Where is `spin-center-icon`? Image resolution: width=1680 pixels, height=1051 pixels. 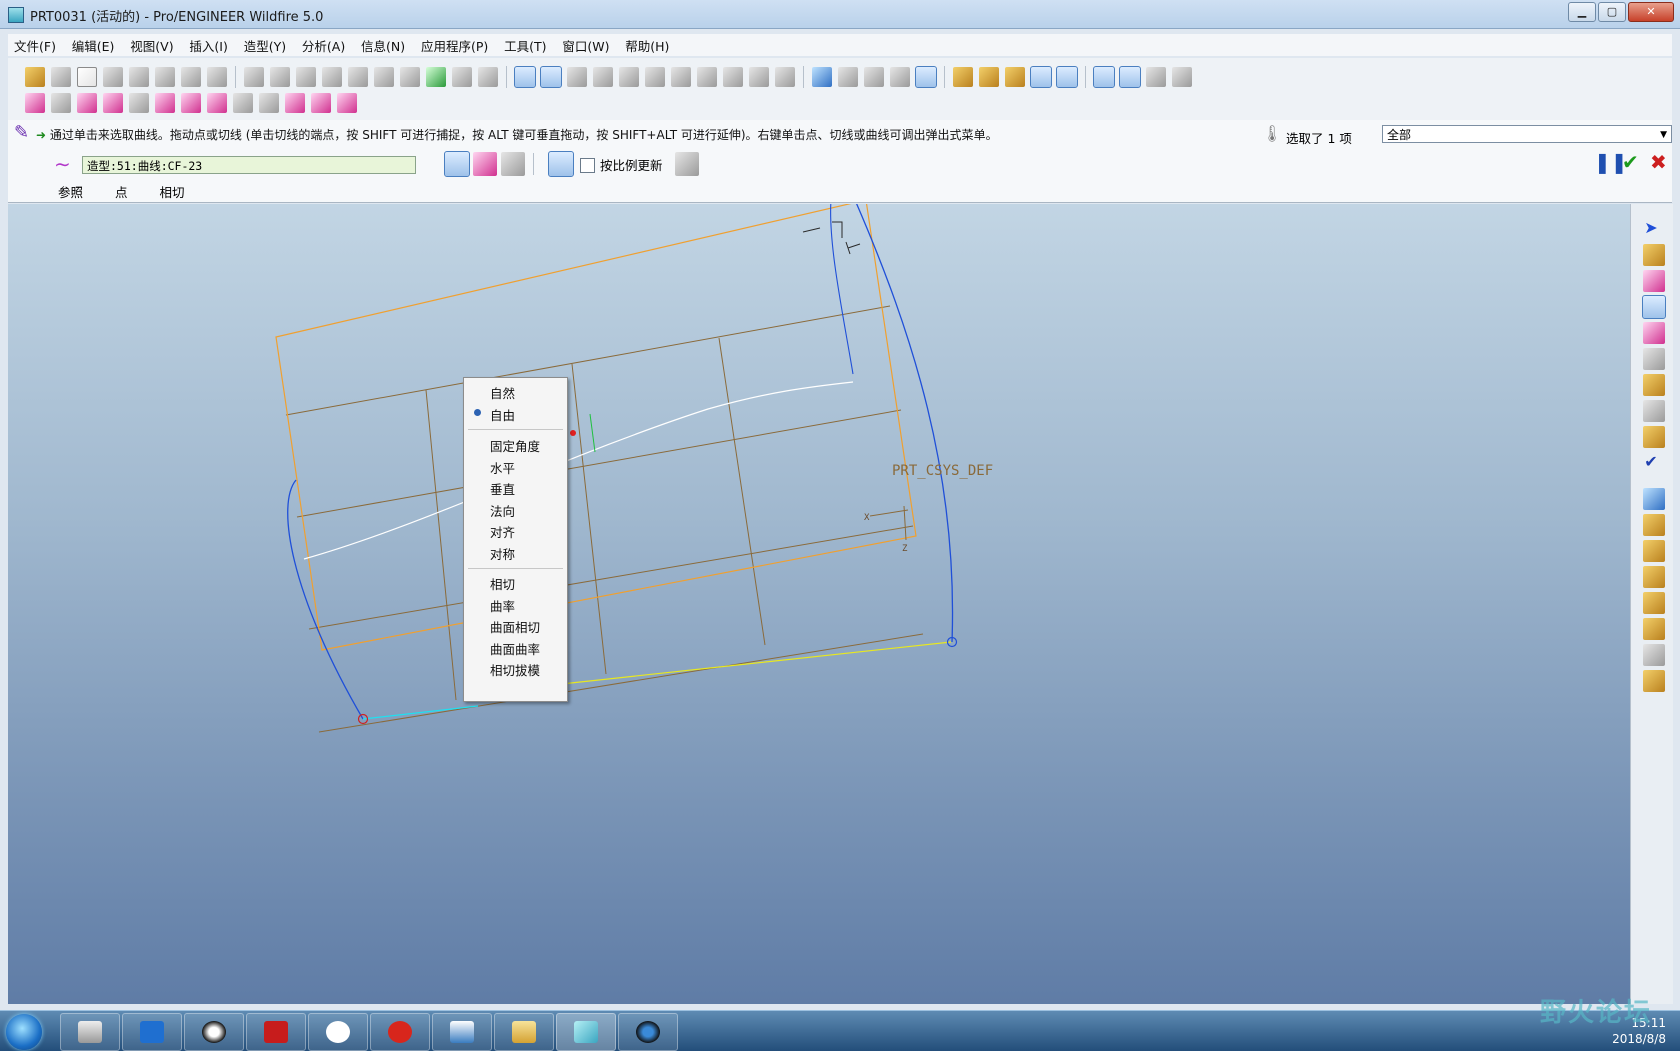 spin-center-icon is located at coordinates (577, 77).